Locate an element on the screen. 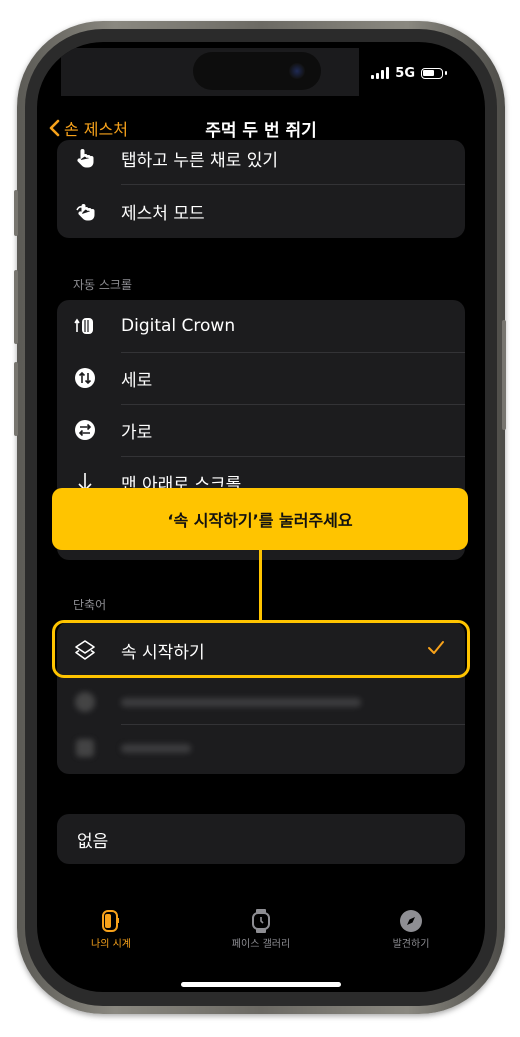 This screenshot has height=1037, width=520. tab-my-watch: 나의 시계 is located at coordinates (111, 928).